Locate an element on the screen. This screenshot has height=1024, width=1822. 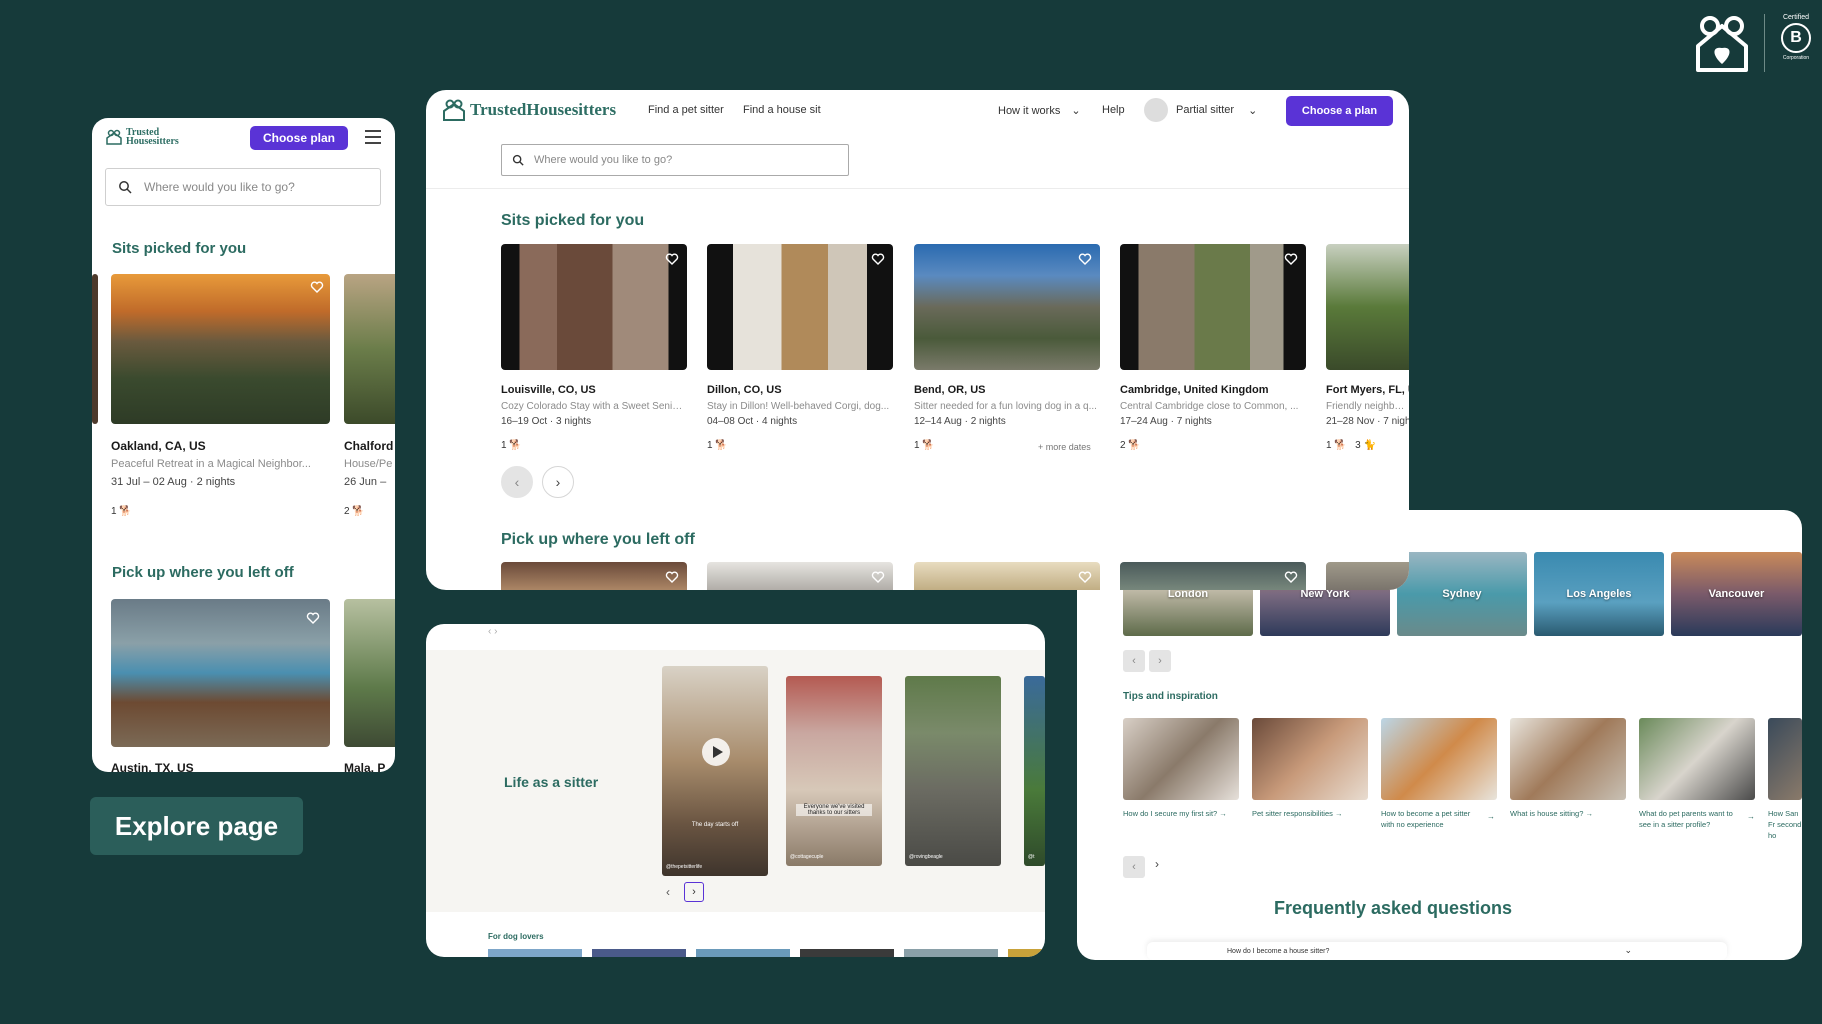
city-los-angeles-label: Los Angeles is located at coordinates (1599, 594).